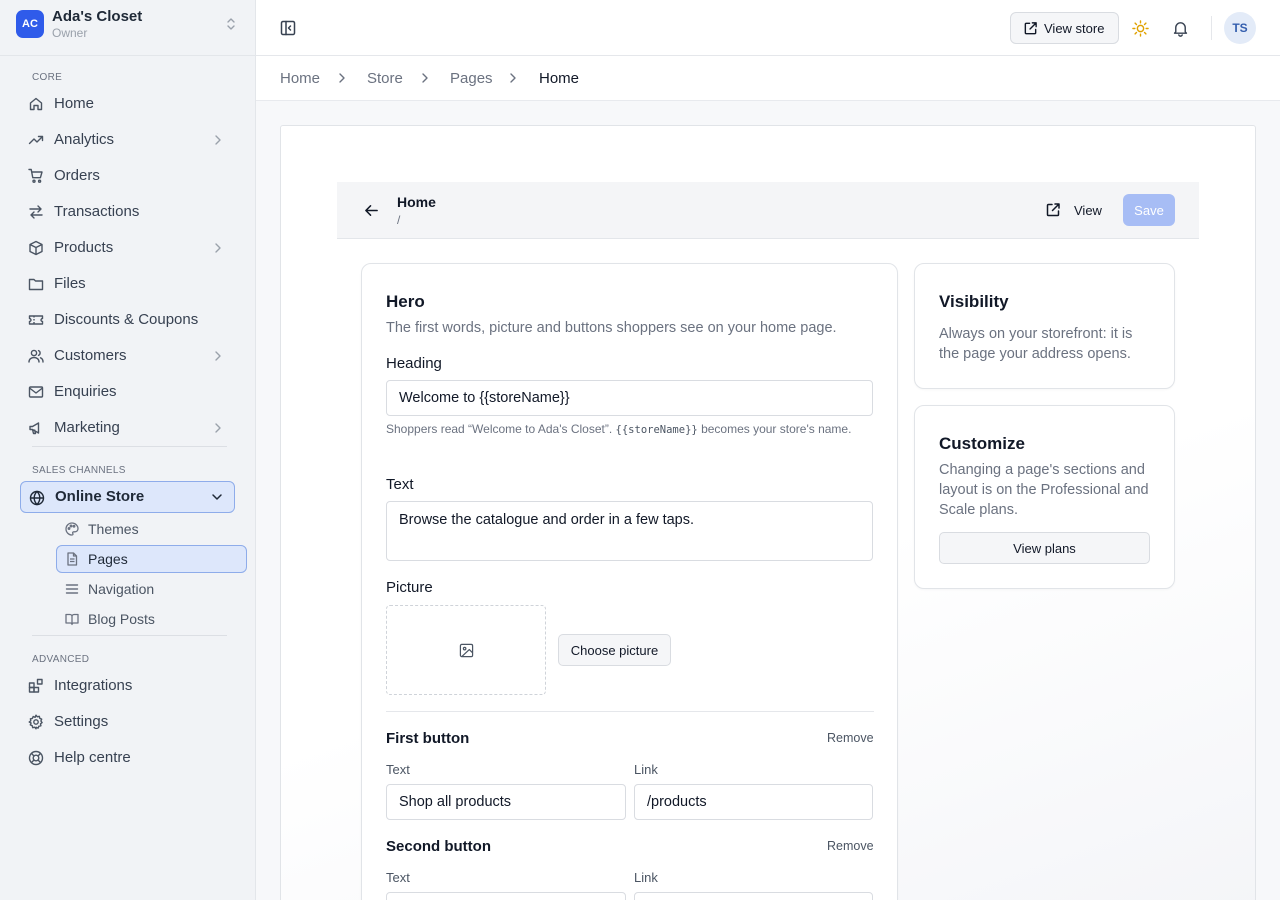  I want to click on sidebar-item-files: Files, so click(127, 284).